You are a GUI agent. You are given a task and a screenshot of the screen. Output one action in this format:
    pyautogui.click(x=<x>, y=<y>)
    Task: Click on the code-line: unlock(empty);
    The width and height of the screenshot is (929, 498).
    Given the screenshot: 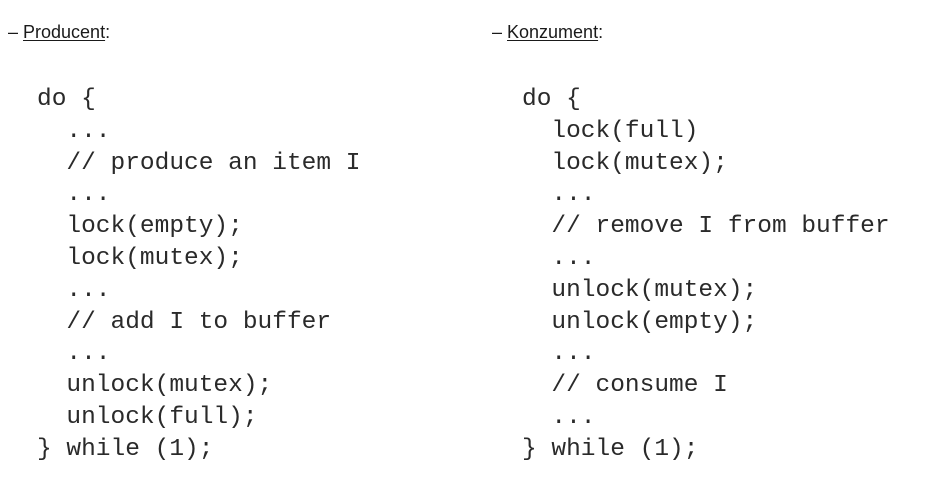 What is the action you would take?
    pyautogui.click(x=640, y=322)
    